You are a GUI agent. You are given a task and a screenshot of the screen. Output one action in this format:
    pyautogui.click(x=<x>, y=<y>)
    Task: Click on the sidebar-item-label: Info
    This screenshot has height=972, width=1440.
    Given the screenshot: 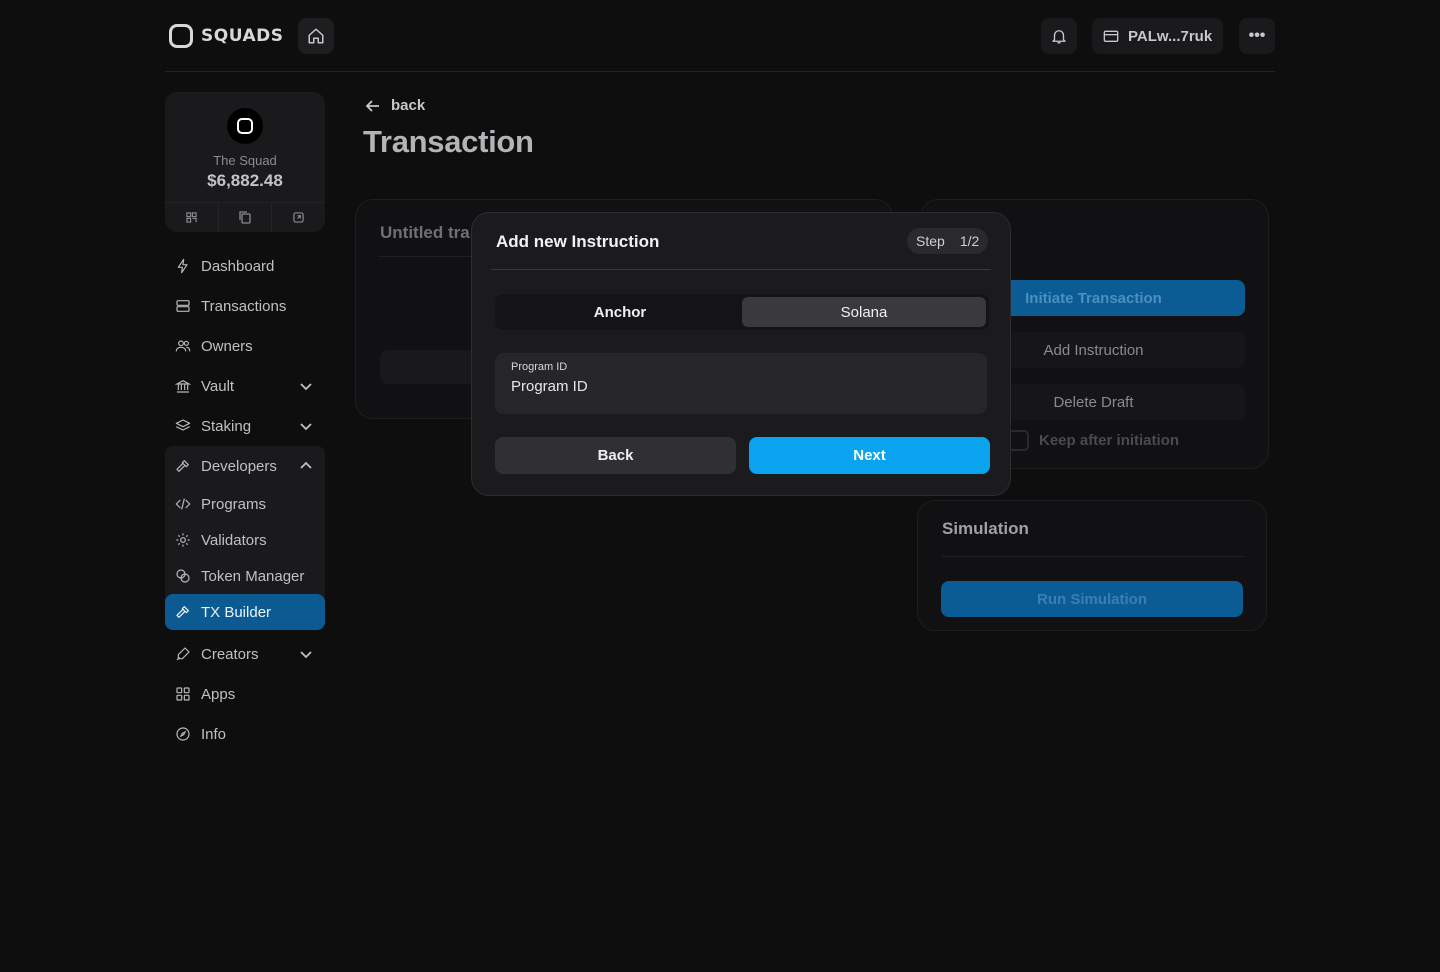 What is the action you would take?
    pyautogui.click(x=214, y=734)
    